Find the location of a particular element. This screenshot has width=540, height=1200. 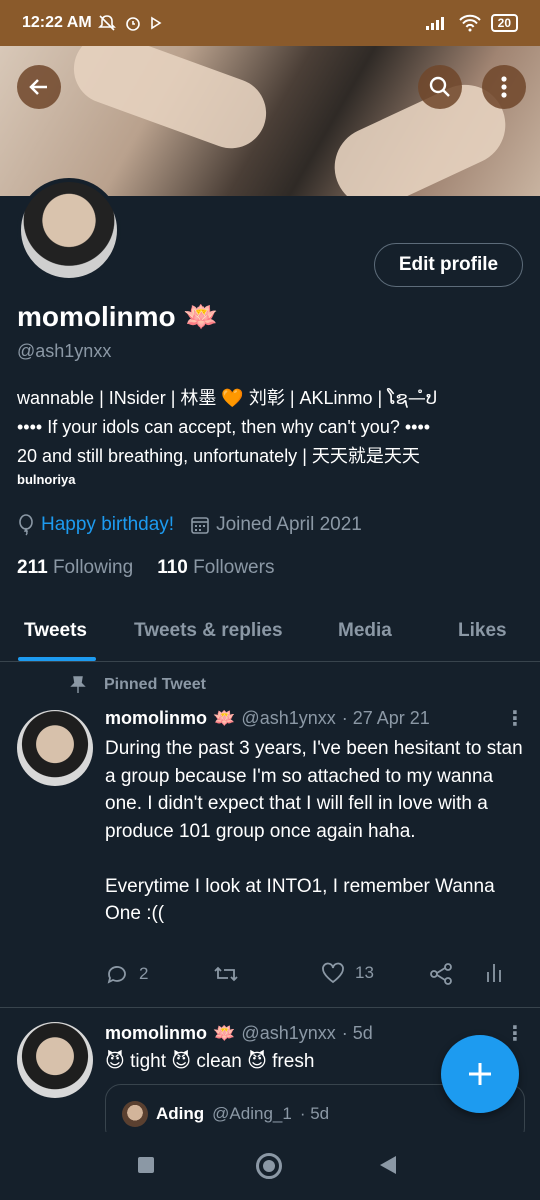

recents-button is located at coordinates (146, 1165).